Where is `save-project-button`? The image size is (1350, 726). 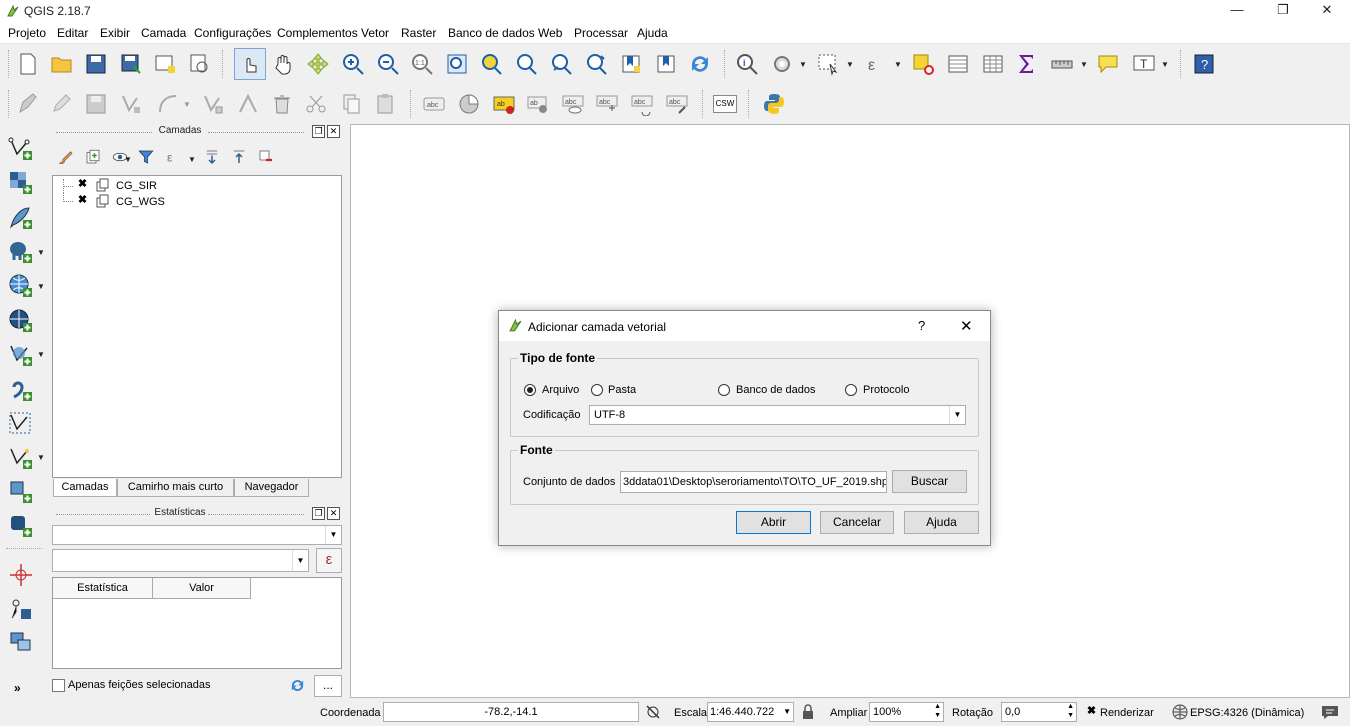 save-project-button is located at coordinates (96, 64).